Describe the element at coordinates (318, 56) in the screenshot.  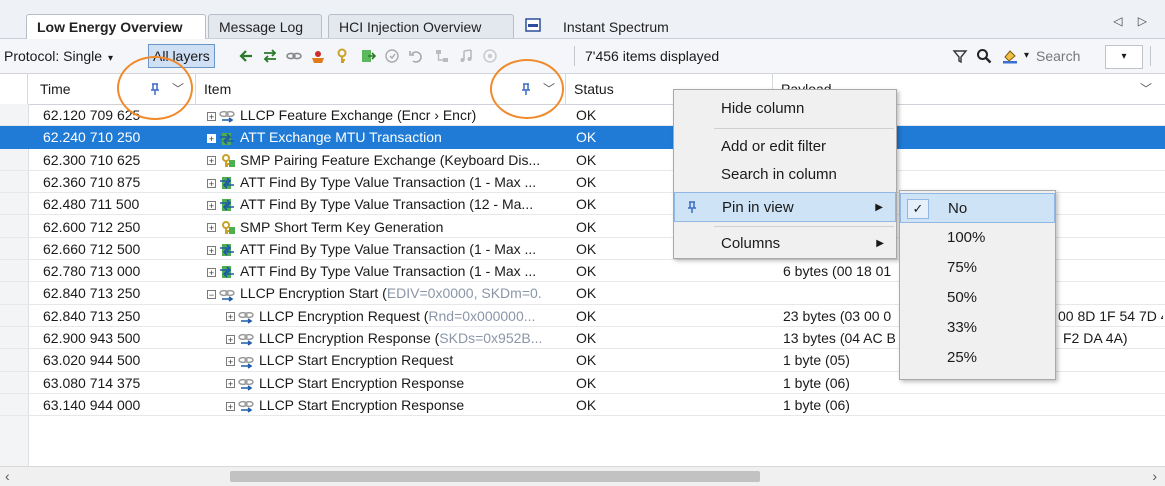
I see `bucket-icon` at that location.